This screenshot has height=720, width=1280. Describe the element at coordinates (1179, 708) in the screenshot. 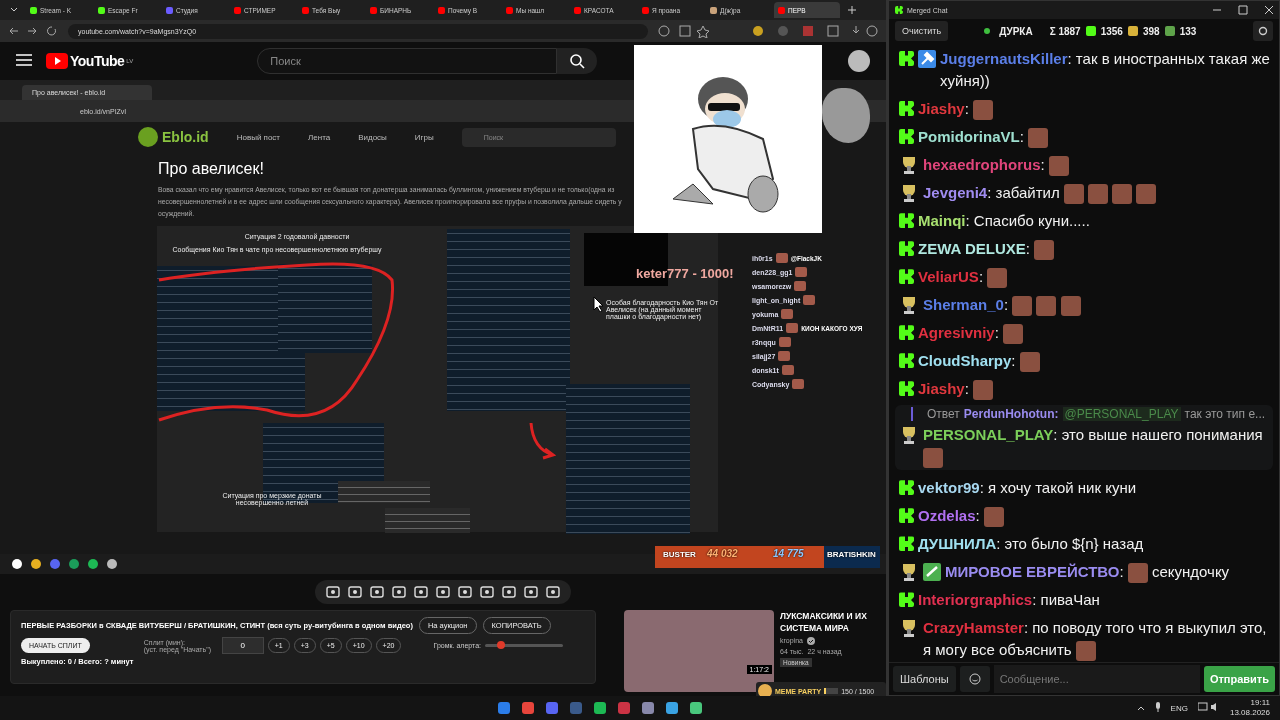

I see `language-indicator: ENG` at that location.